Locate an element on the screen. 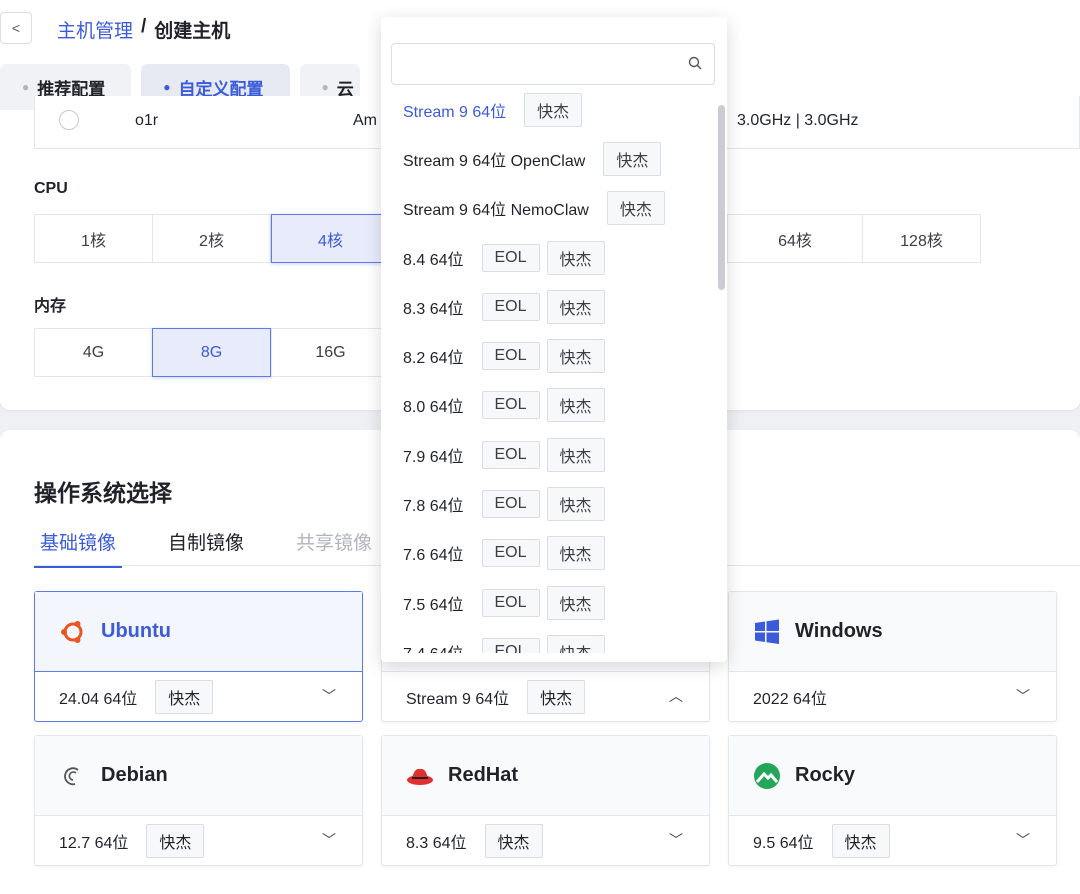 The height and width of the screenshot is (894, 1080). chevron-left-icon: < is located at coordinates (16, 28).